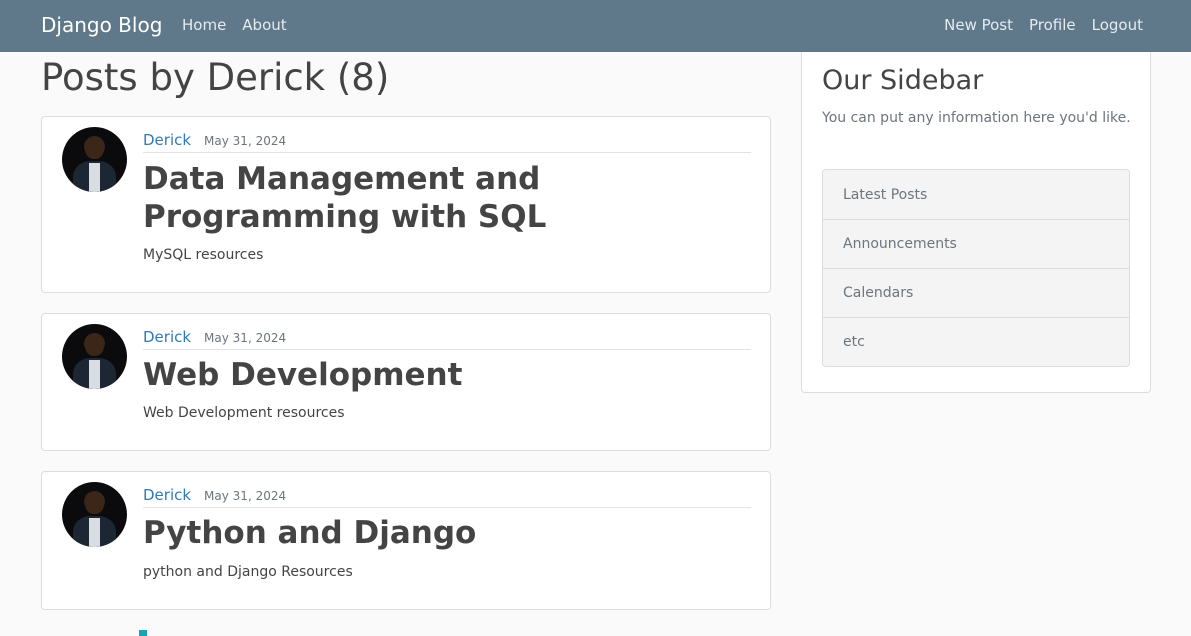  What do you see at coordinates (978, 25) in the screenshot?
I see `nav-new-post-link: New Post` at bounding box center [978, 25].